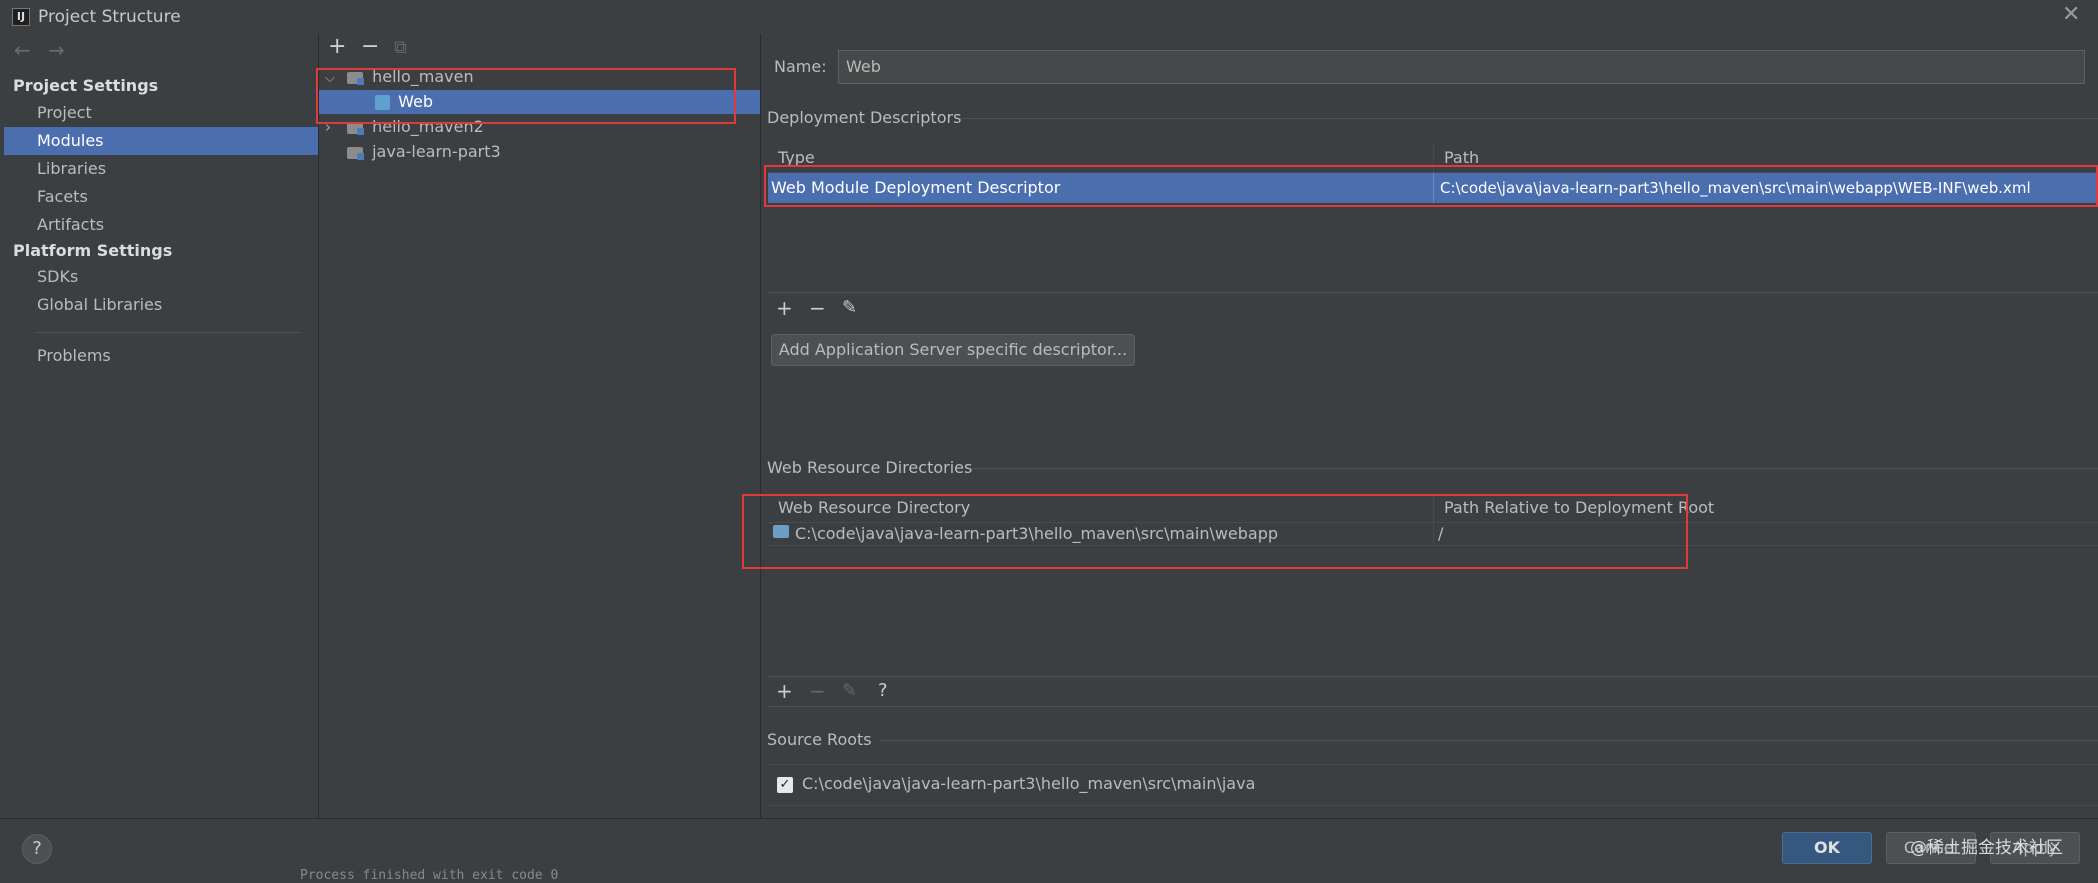 Image resolution: width=2098 pixels, height=883 pixels. What do you see at coordinates (86, 85) in the screenshot?
I see `project-settings-header: Project Settings` at bounding box center [86, 85].